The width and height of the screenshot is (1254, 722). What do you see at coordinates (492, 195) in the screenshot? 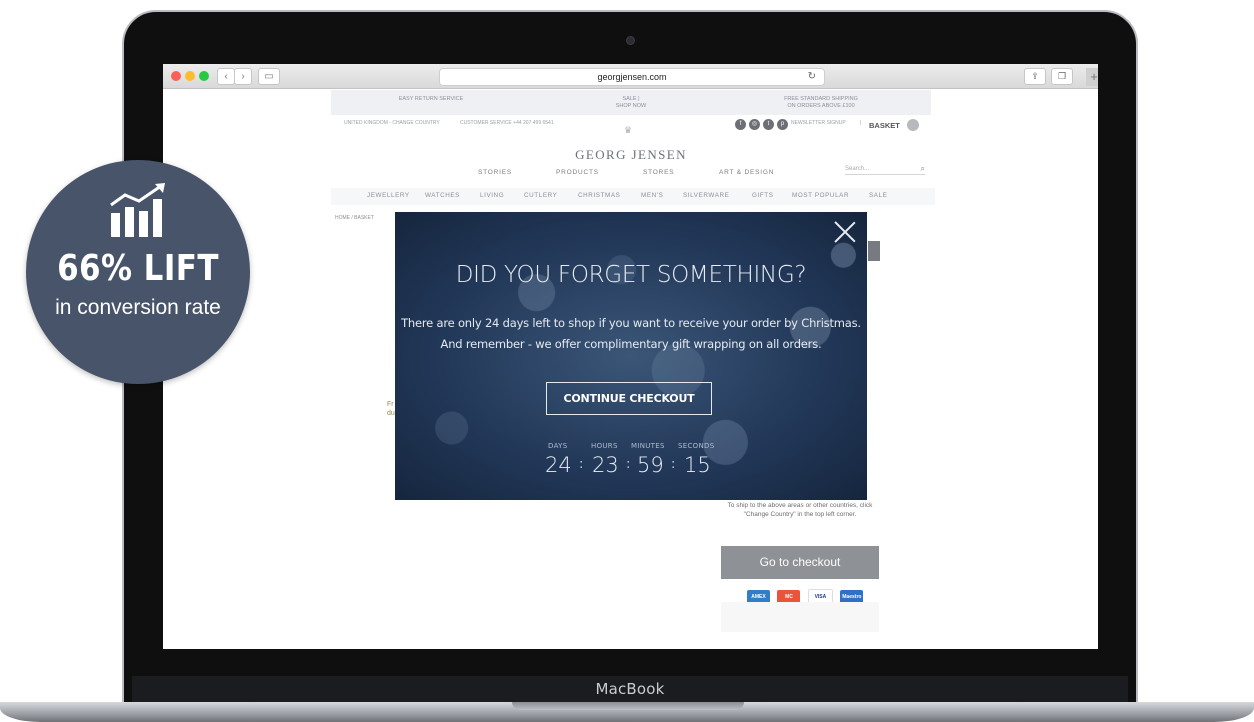
I see `cat-living: LIVING` at bounding box center [492, 195].